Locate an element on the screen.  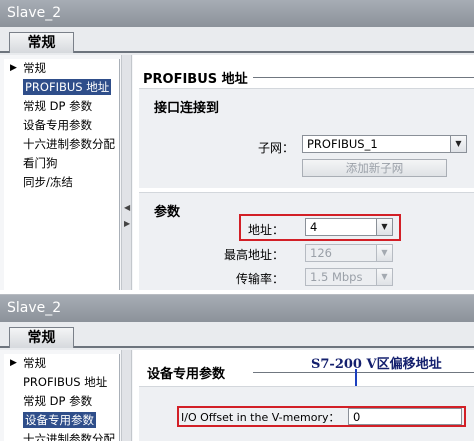
offset-annotation: S7-200 V区偏移地址 is located at coordinates (376, 364).